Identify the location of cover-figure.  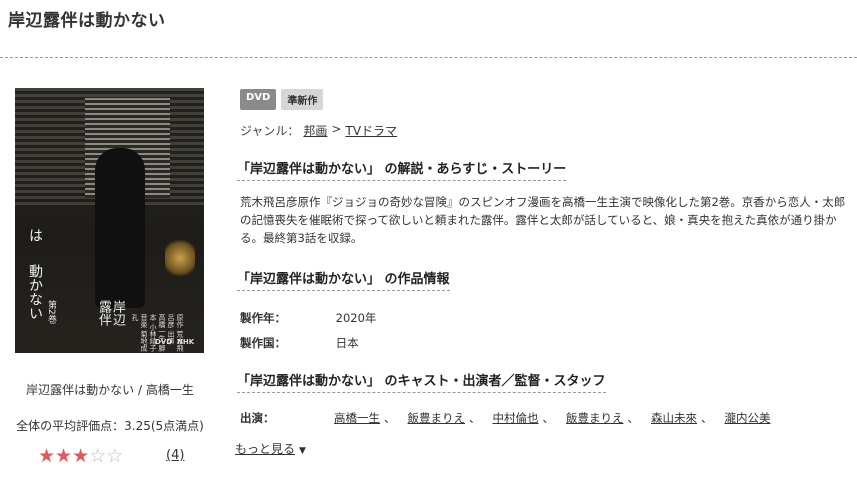
(120, 228).